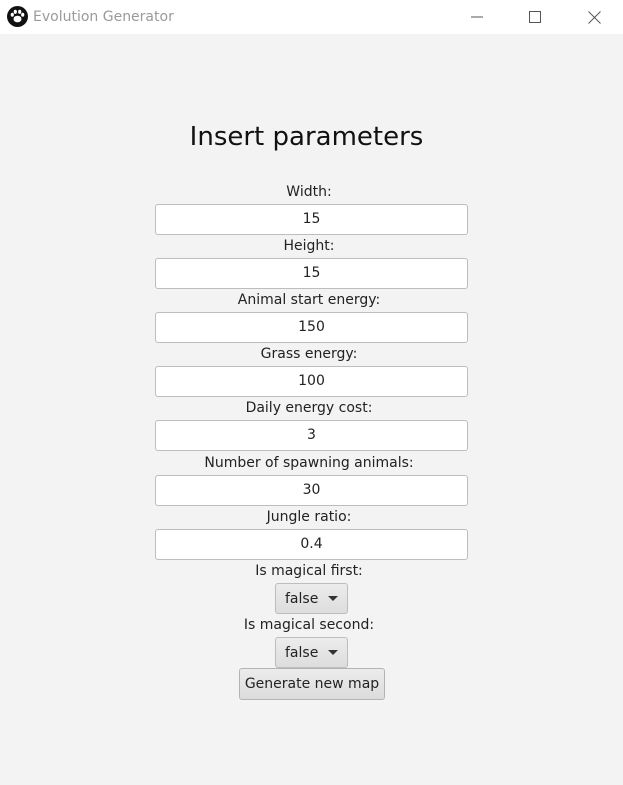  I want to click on daily-energy-cost-label: Daily energy cost:, so click(309, 408).